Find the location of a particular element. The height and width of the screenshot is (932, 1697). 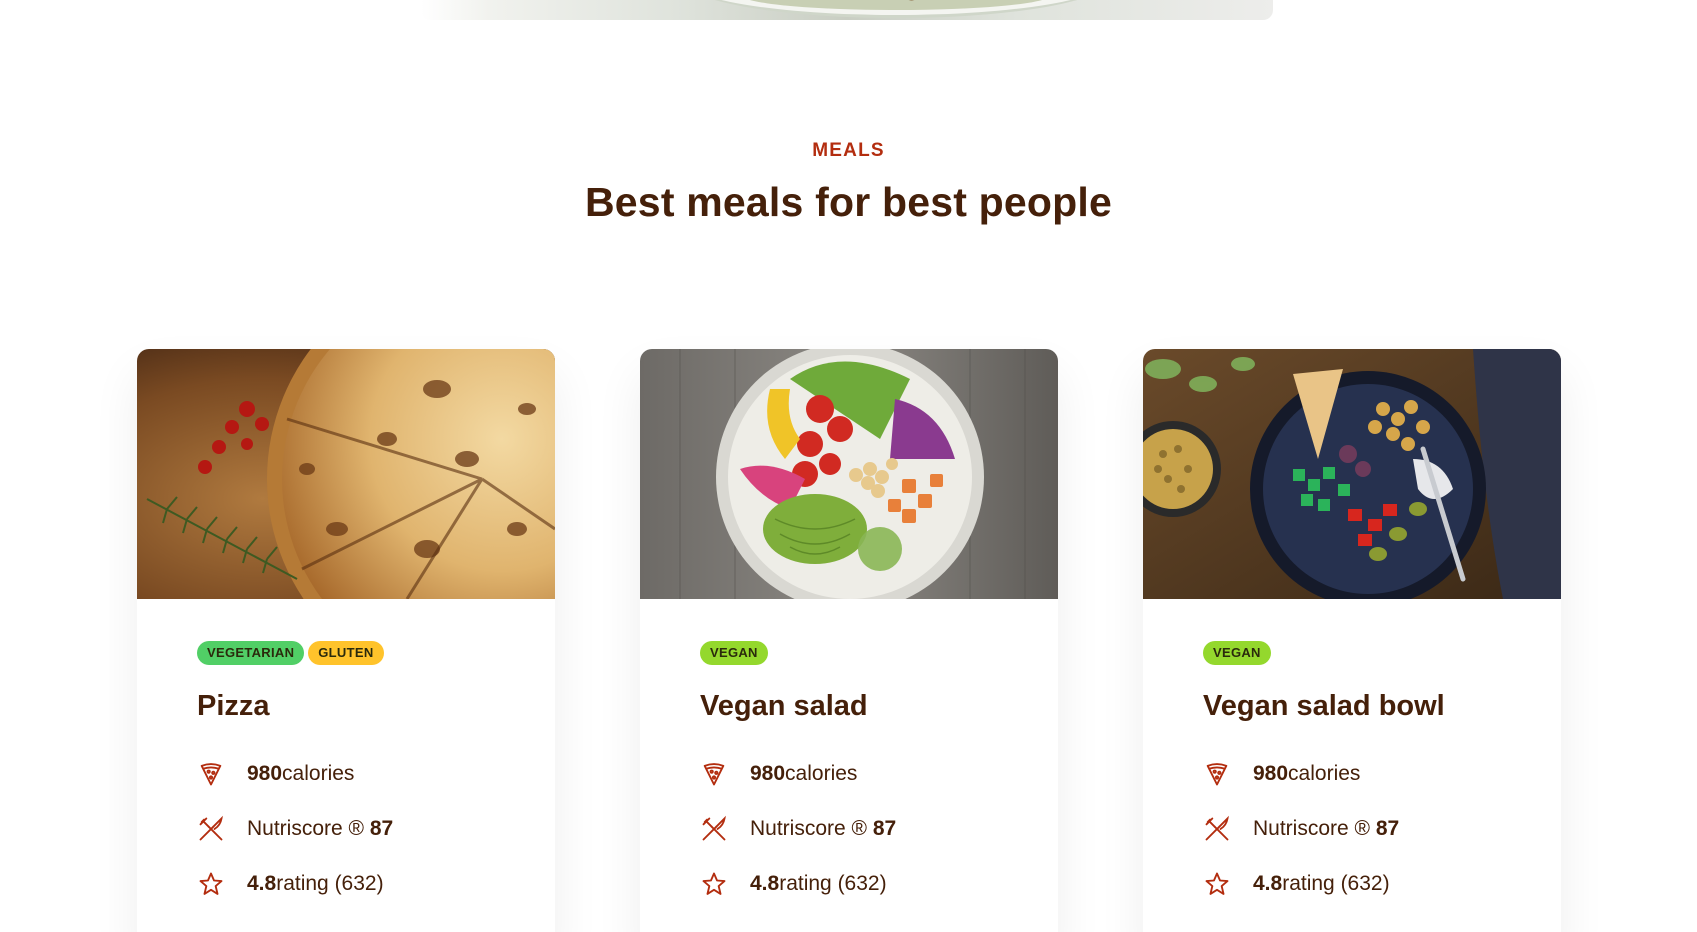

meal-name: Vegan salad is located at coordinates (784, 706).